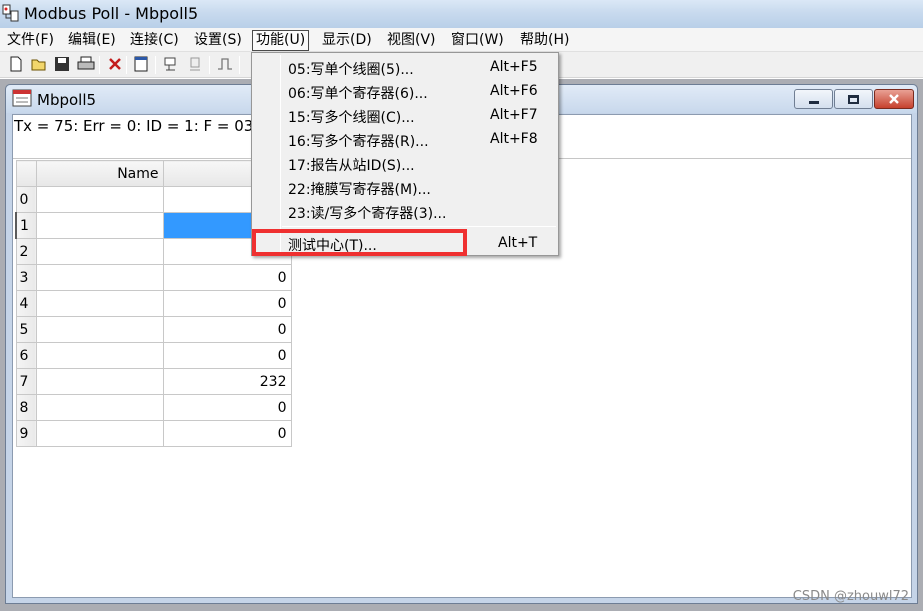  I want to click on menu-item-shortcut: Alt+F7, so click(514, 115).